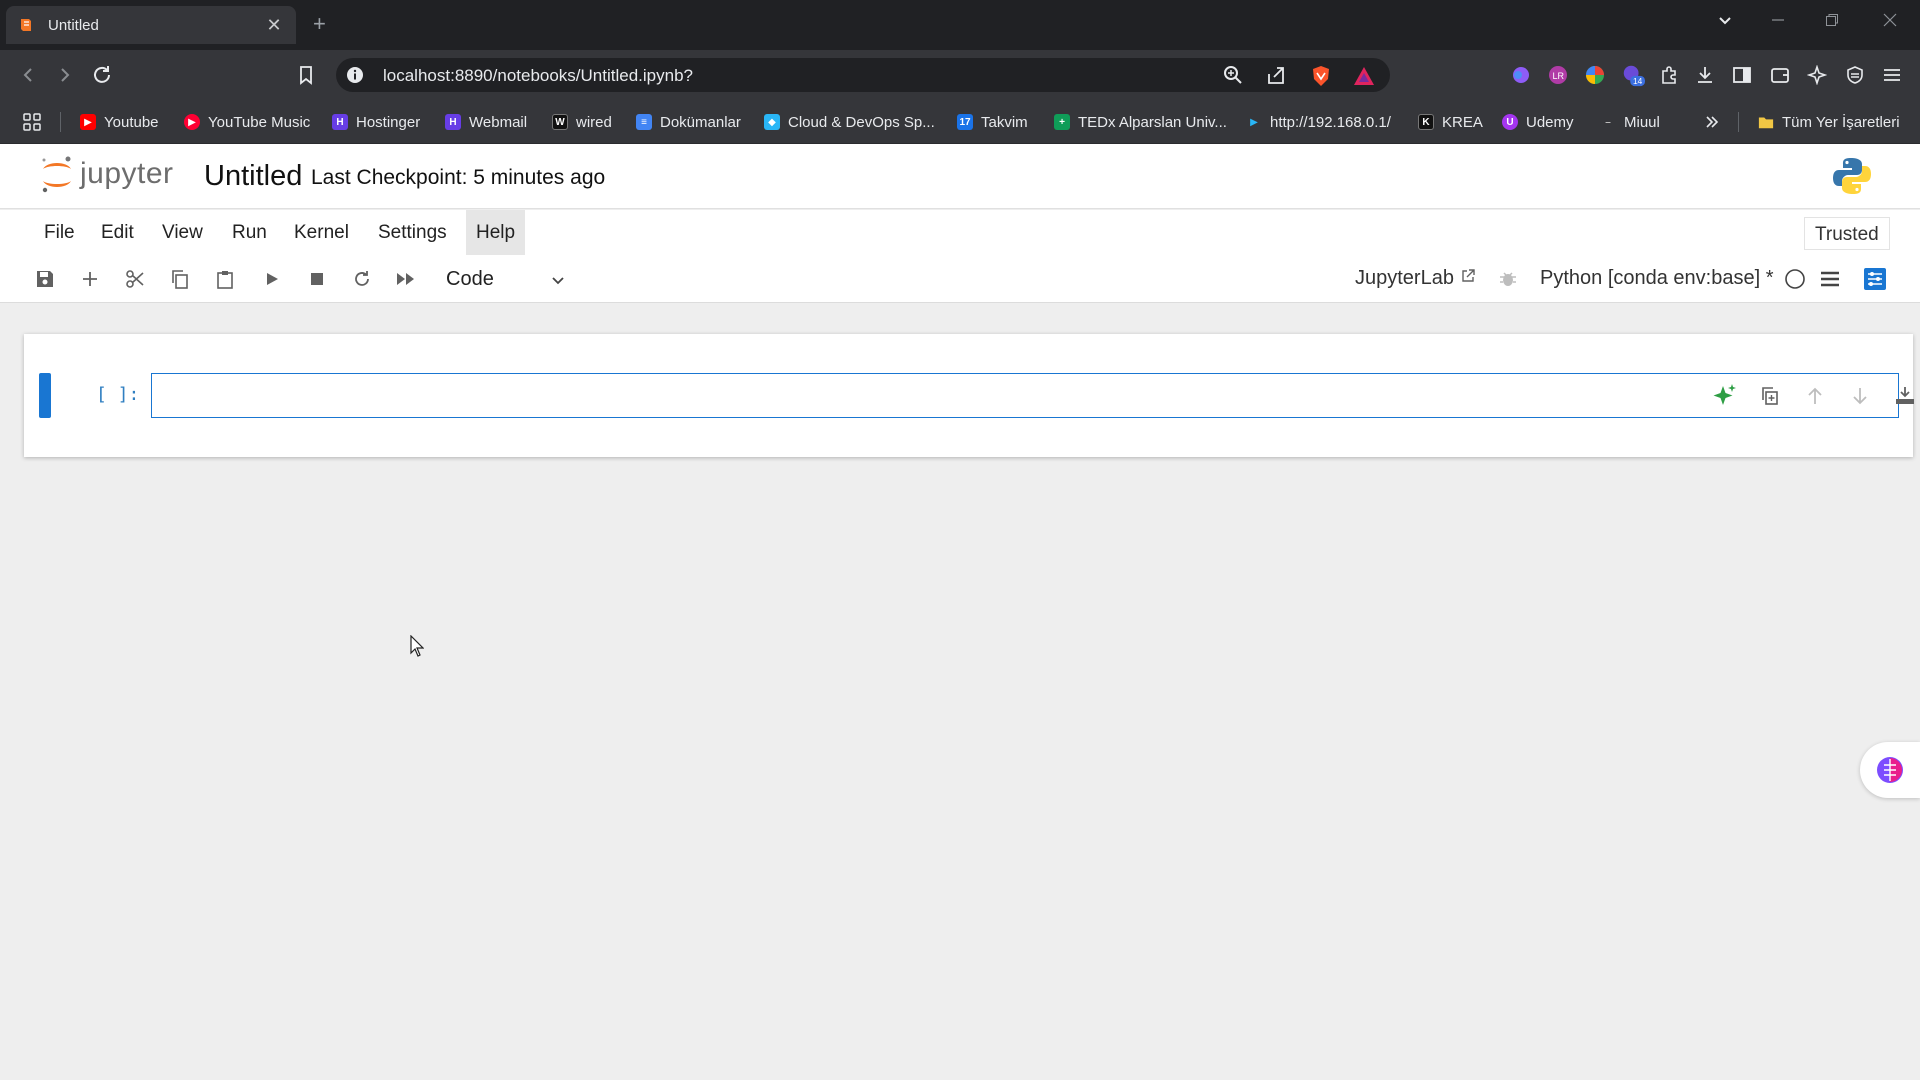 This screenshot has width=1920, height=1080. What do you see at coordinates (594, 122) in the screenshot?
I see `bookmark-label: wired` at bounding box center [594, 122].